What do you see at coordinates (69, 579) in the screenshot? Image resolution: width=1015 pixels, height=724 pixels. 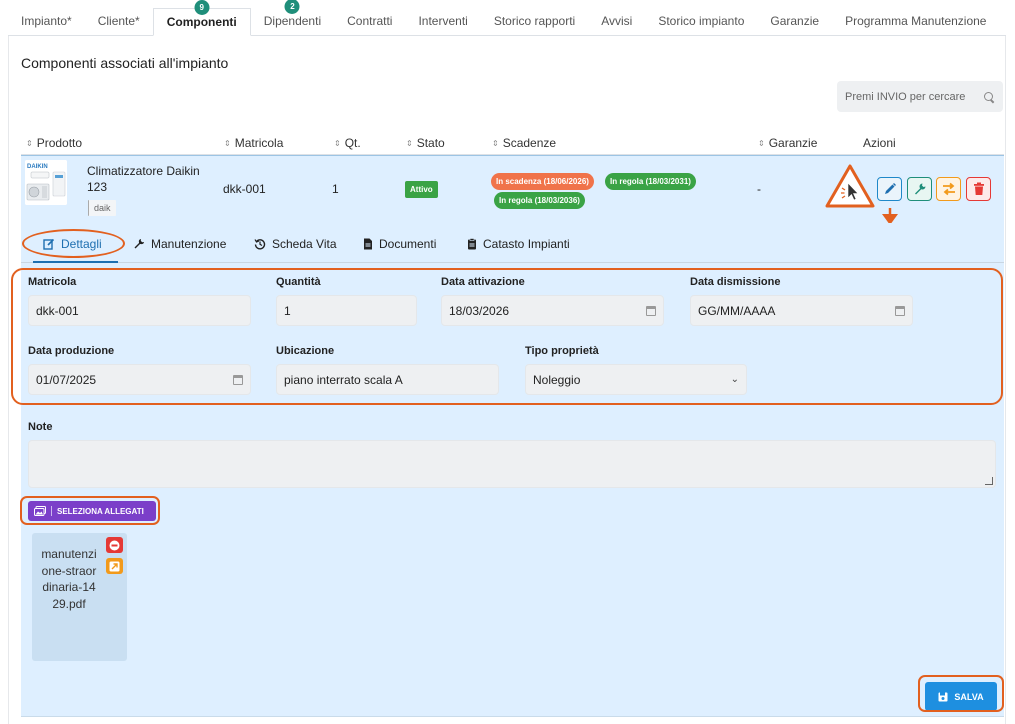 I see `attachment-name: manutenzione-straordinaria-1429.pdf` at bounding box center [69, 579].